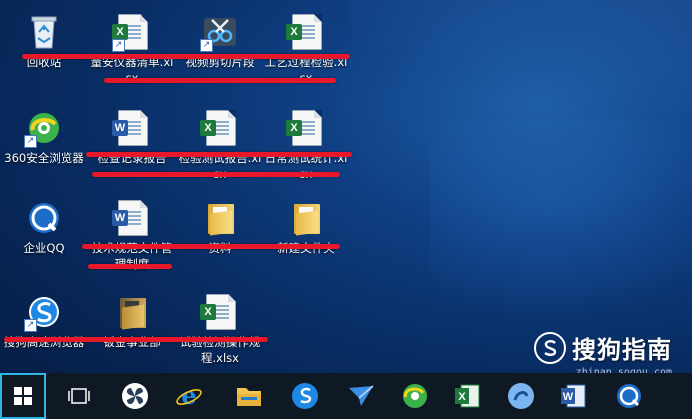 This screenshot has width=692, height=419. I want to click on sogou-browser-button, so click(305, 396).